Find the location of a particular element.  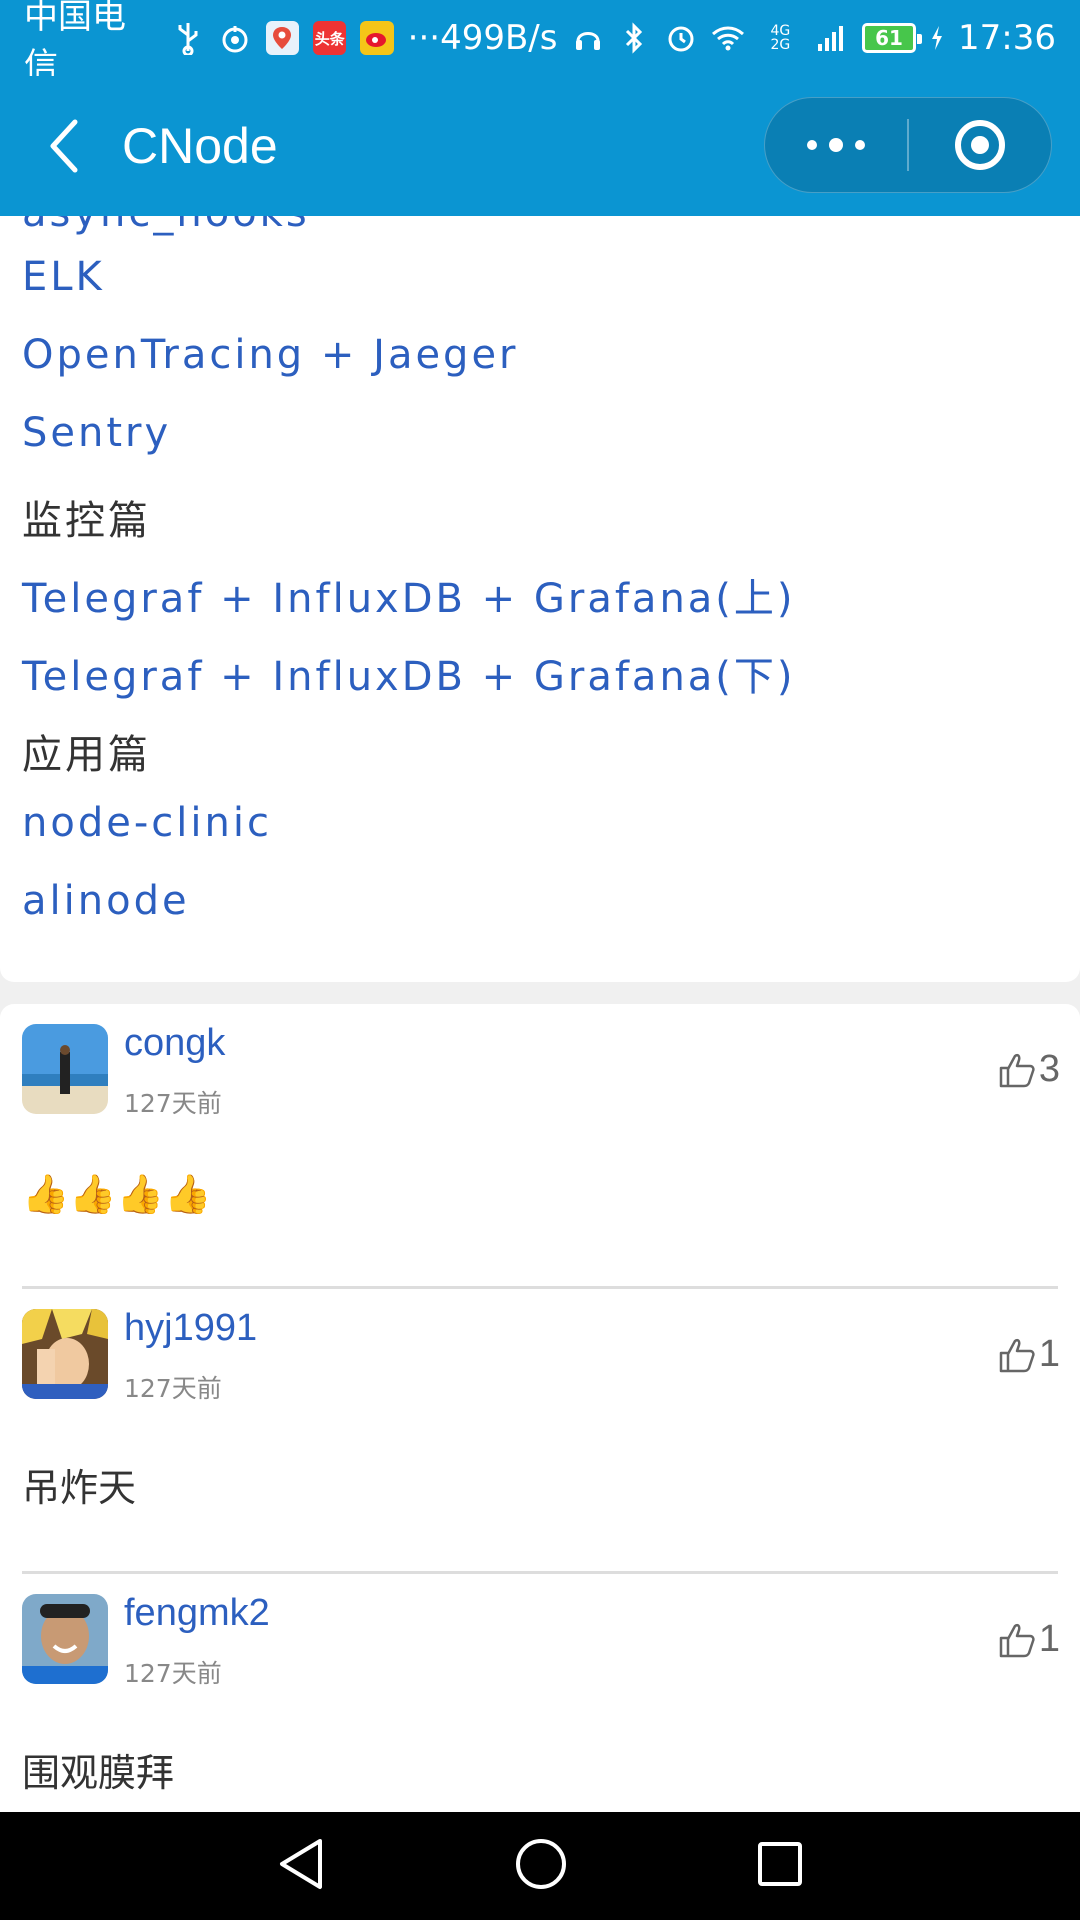

more-dots-icon is located at coordinates (836, 145).